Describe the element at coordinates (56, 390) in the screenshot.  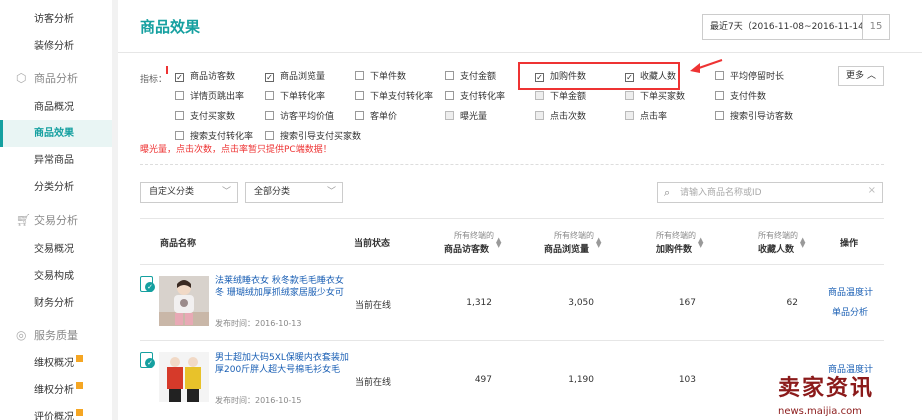
I see `sidebar-item-rights-analysis: 维权分析` at that location.